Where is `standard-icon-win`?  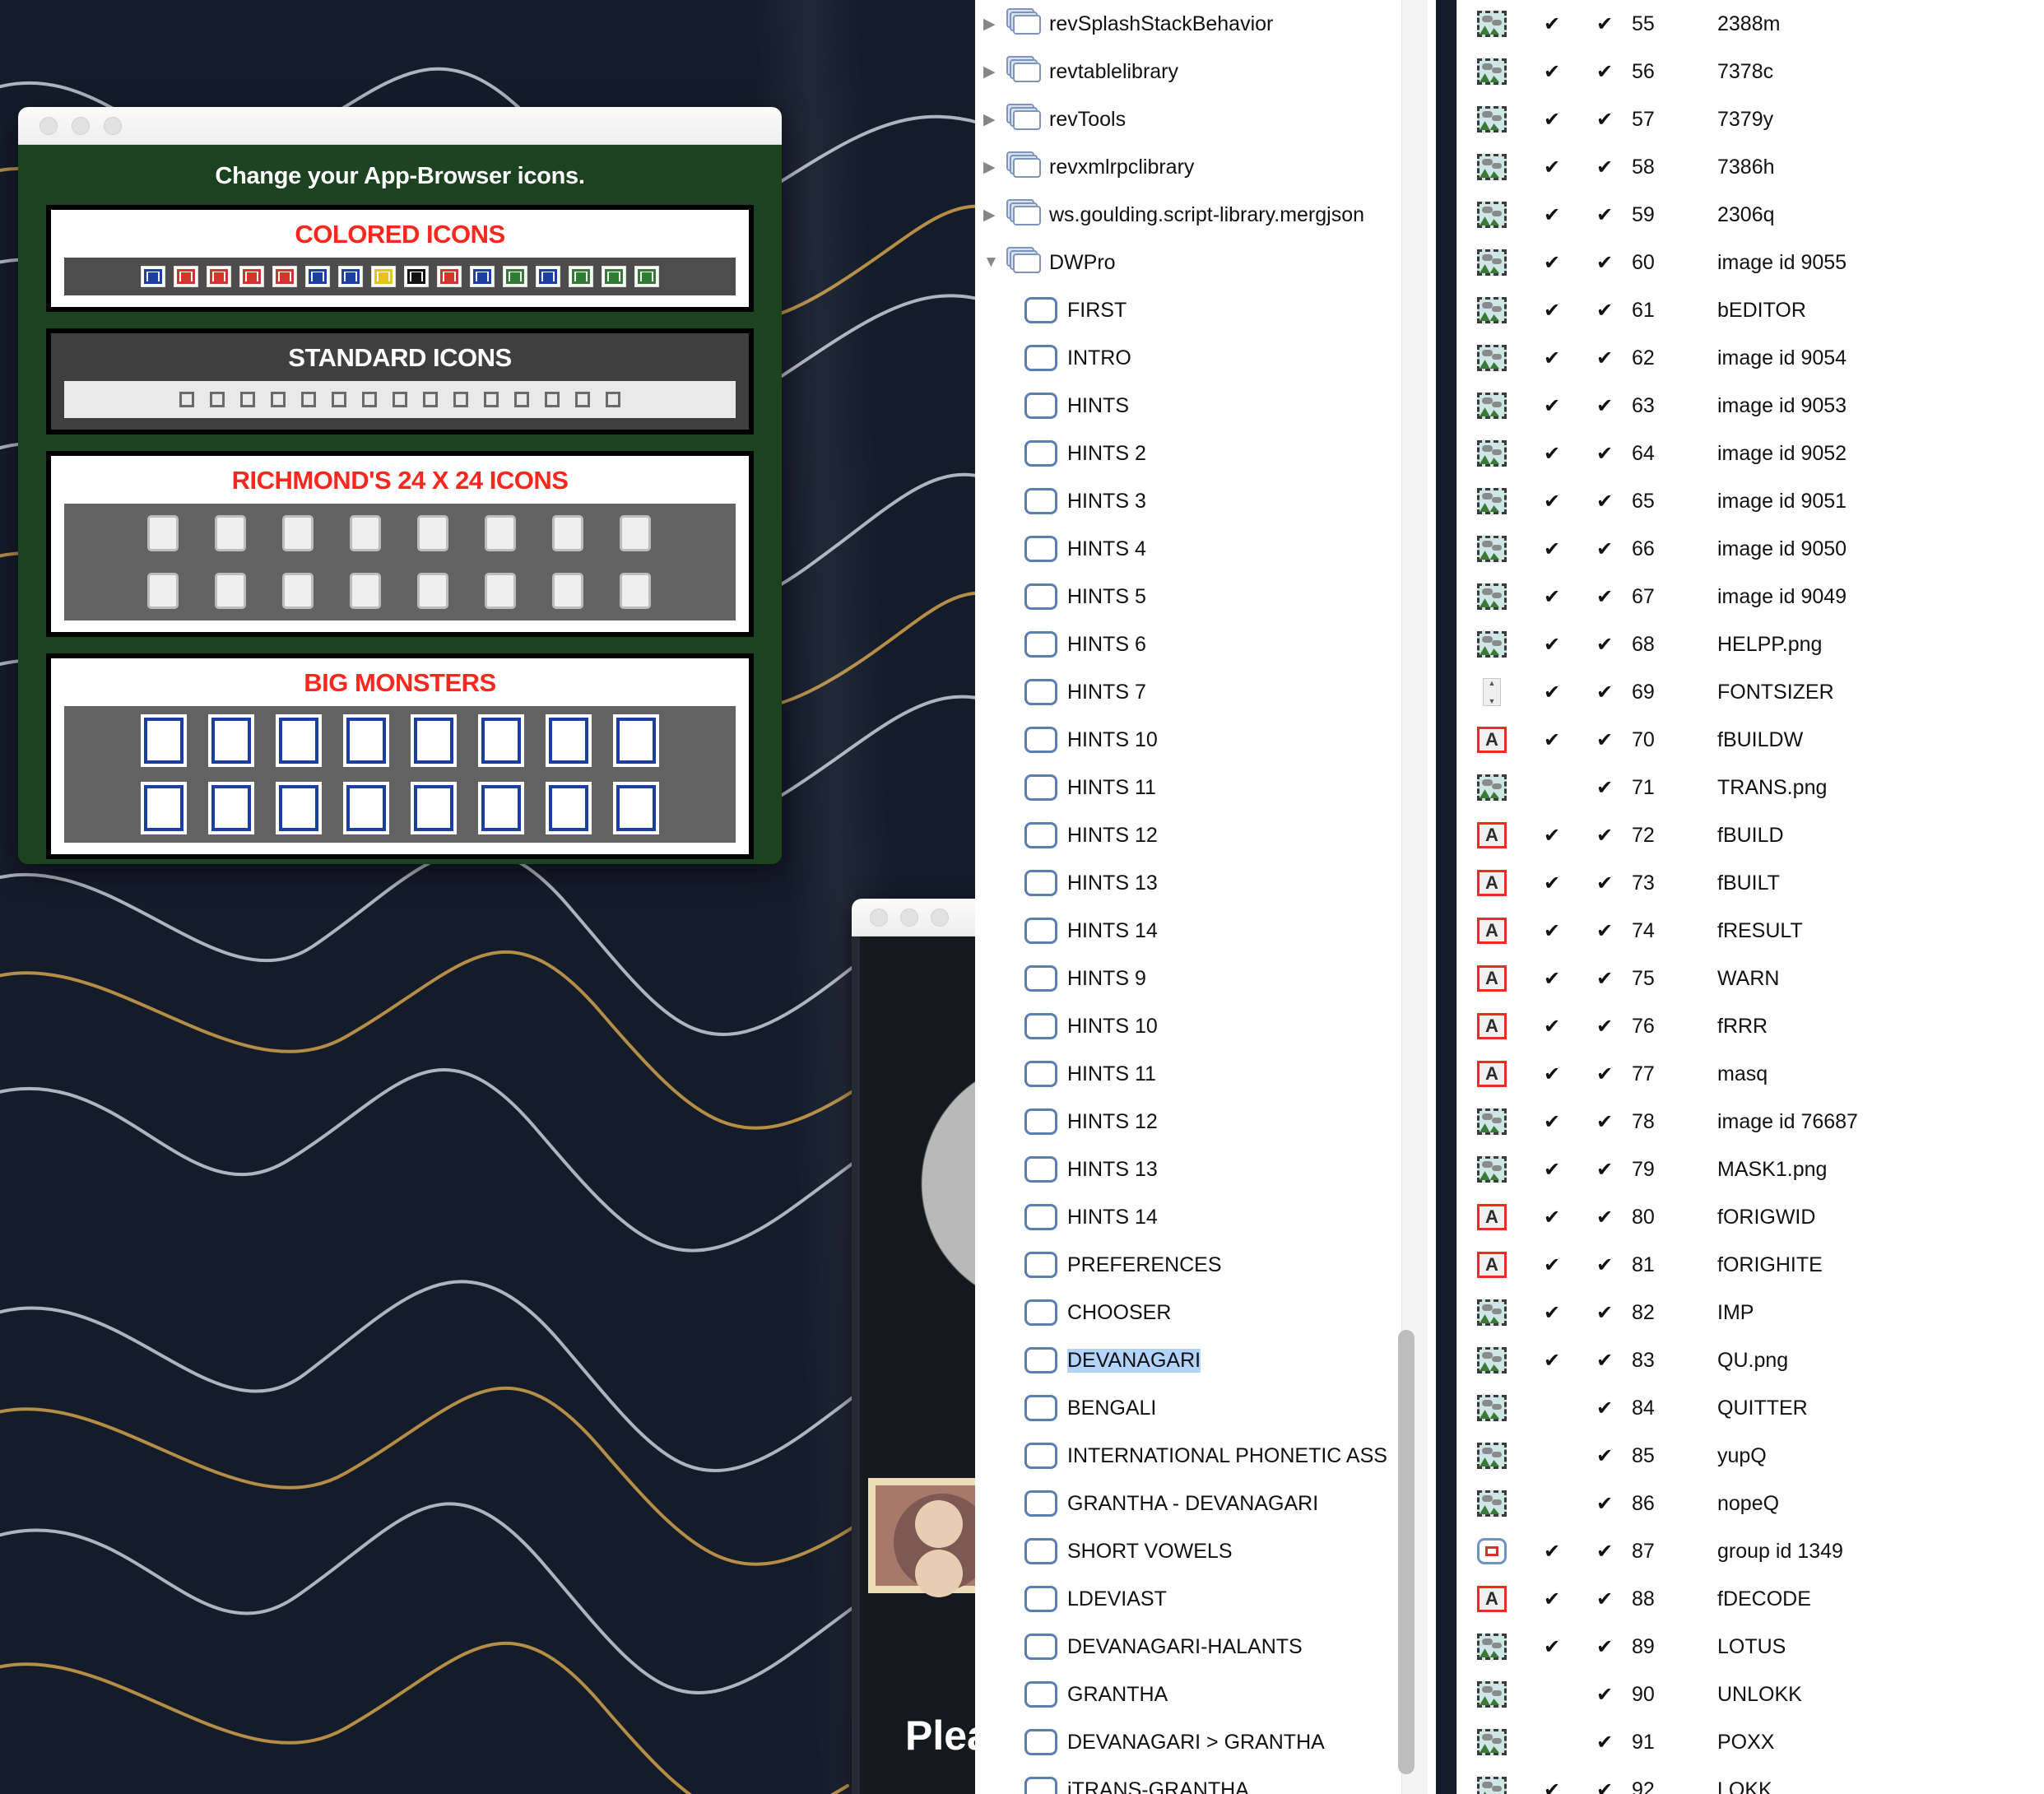
standard-icon-win is located at coordinates (583, 399).